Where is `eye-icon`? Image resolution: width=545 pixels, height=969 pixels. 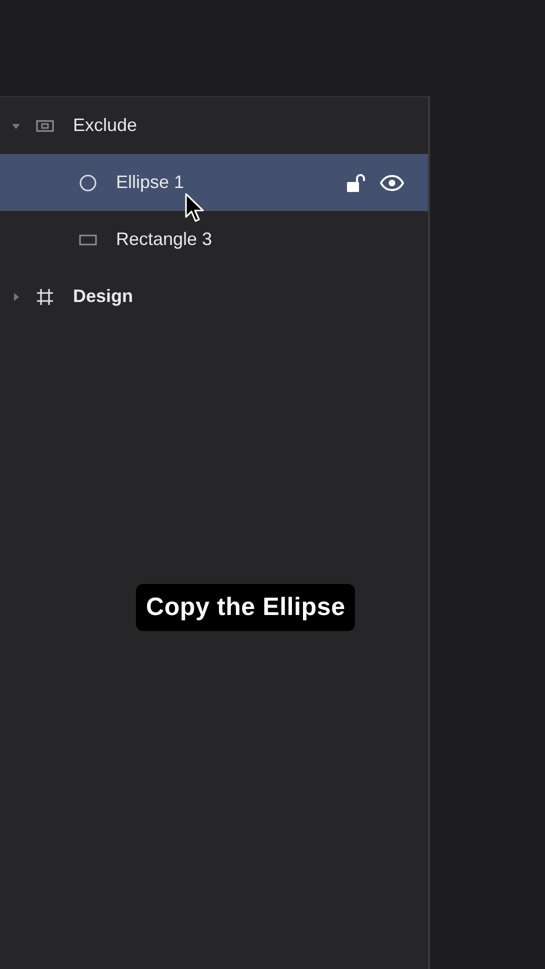 eye-icon is located at coordinates (392, 182).